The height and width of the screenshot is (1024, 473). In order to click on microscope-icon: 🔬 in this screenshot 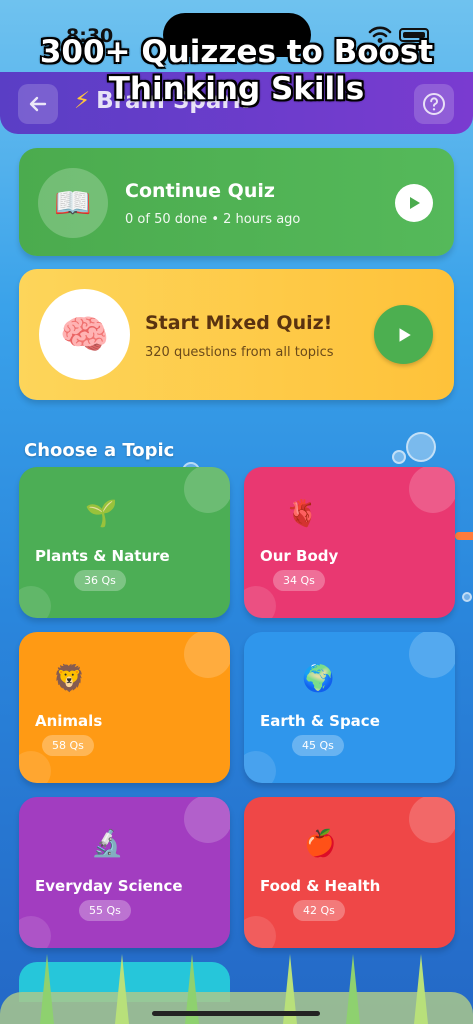, I will do `click(107, 844)`.